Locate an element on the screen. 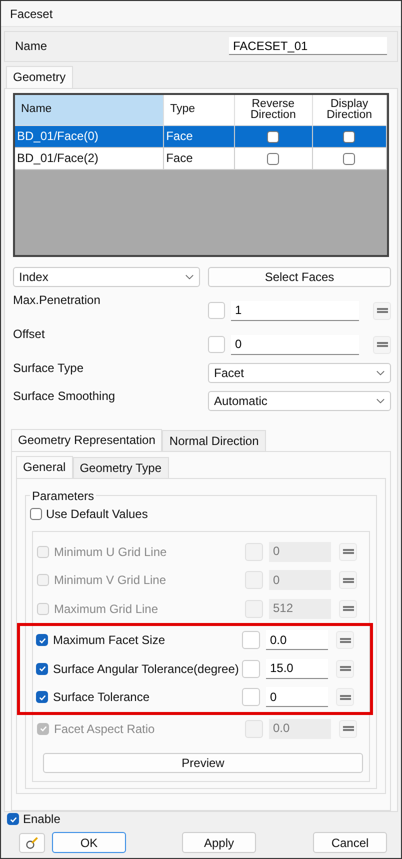  dialog-button: Cancel is located at coordinates (350, 842).